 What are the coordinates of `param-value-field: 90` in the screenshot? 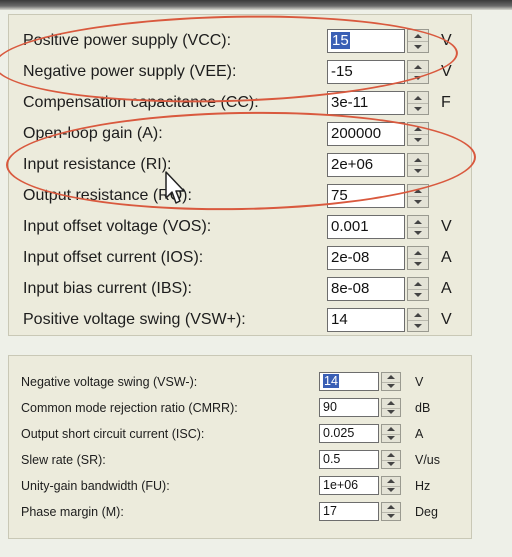 It's located at (349, 407).